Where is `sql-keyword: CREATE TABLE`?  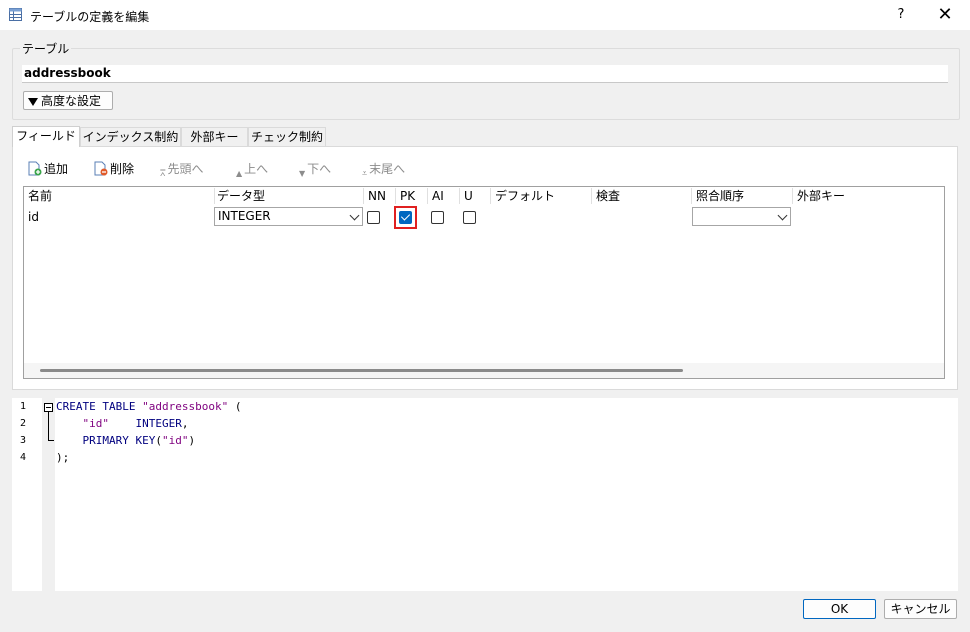
sql-keyword: CREATE TABLE is located at coordinates (96, 406).